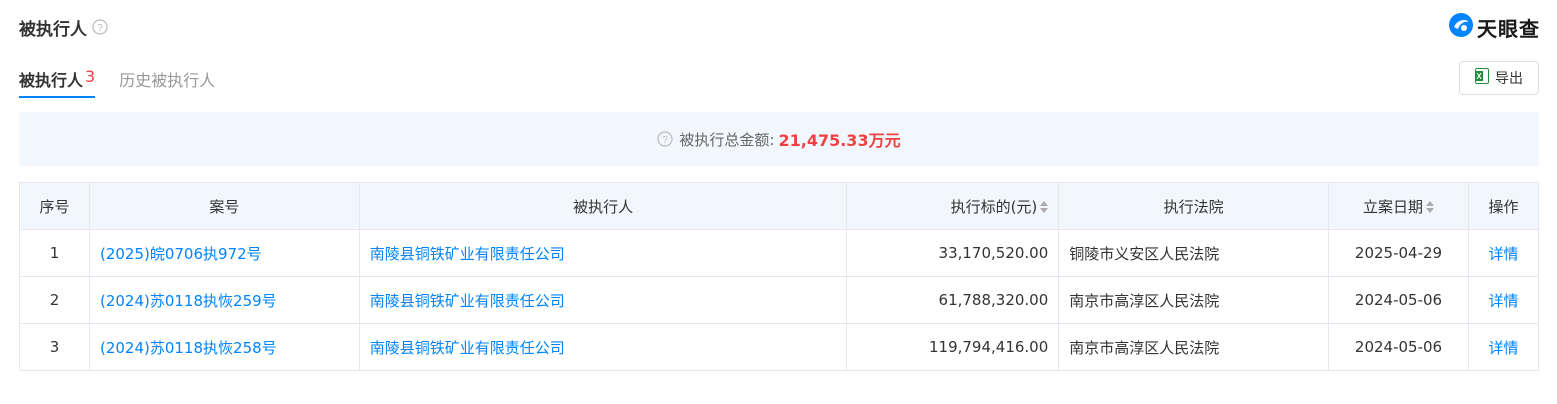 Image resolution: width=1557 pixels, height=404 pixels. I want to click on col-header-action: 操作, so click(1503, 206).